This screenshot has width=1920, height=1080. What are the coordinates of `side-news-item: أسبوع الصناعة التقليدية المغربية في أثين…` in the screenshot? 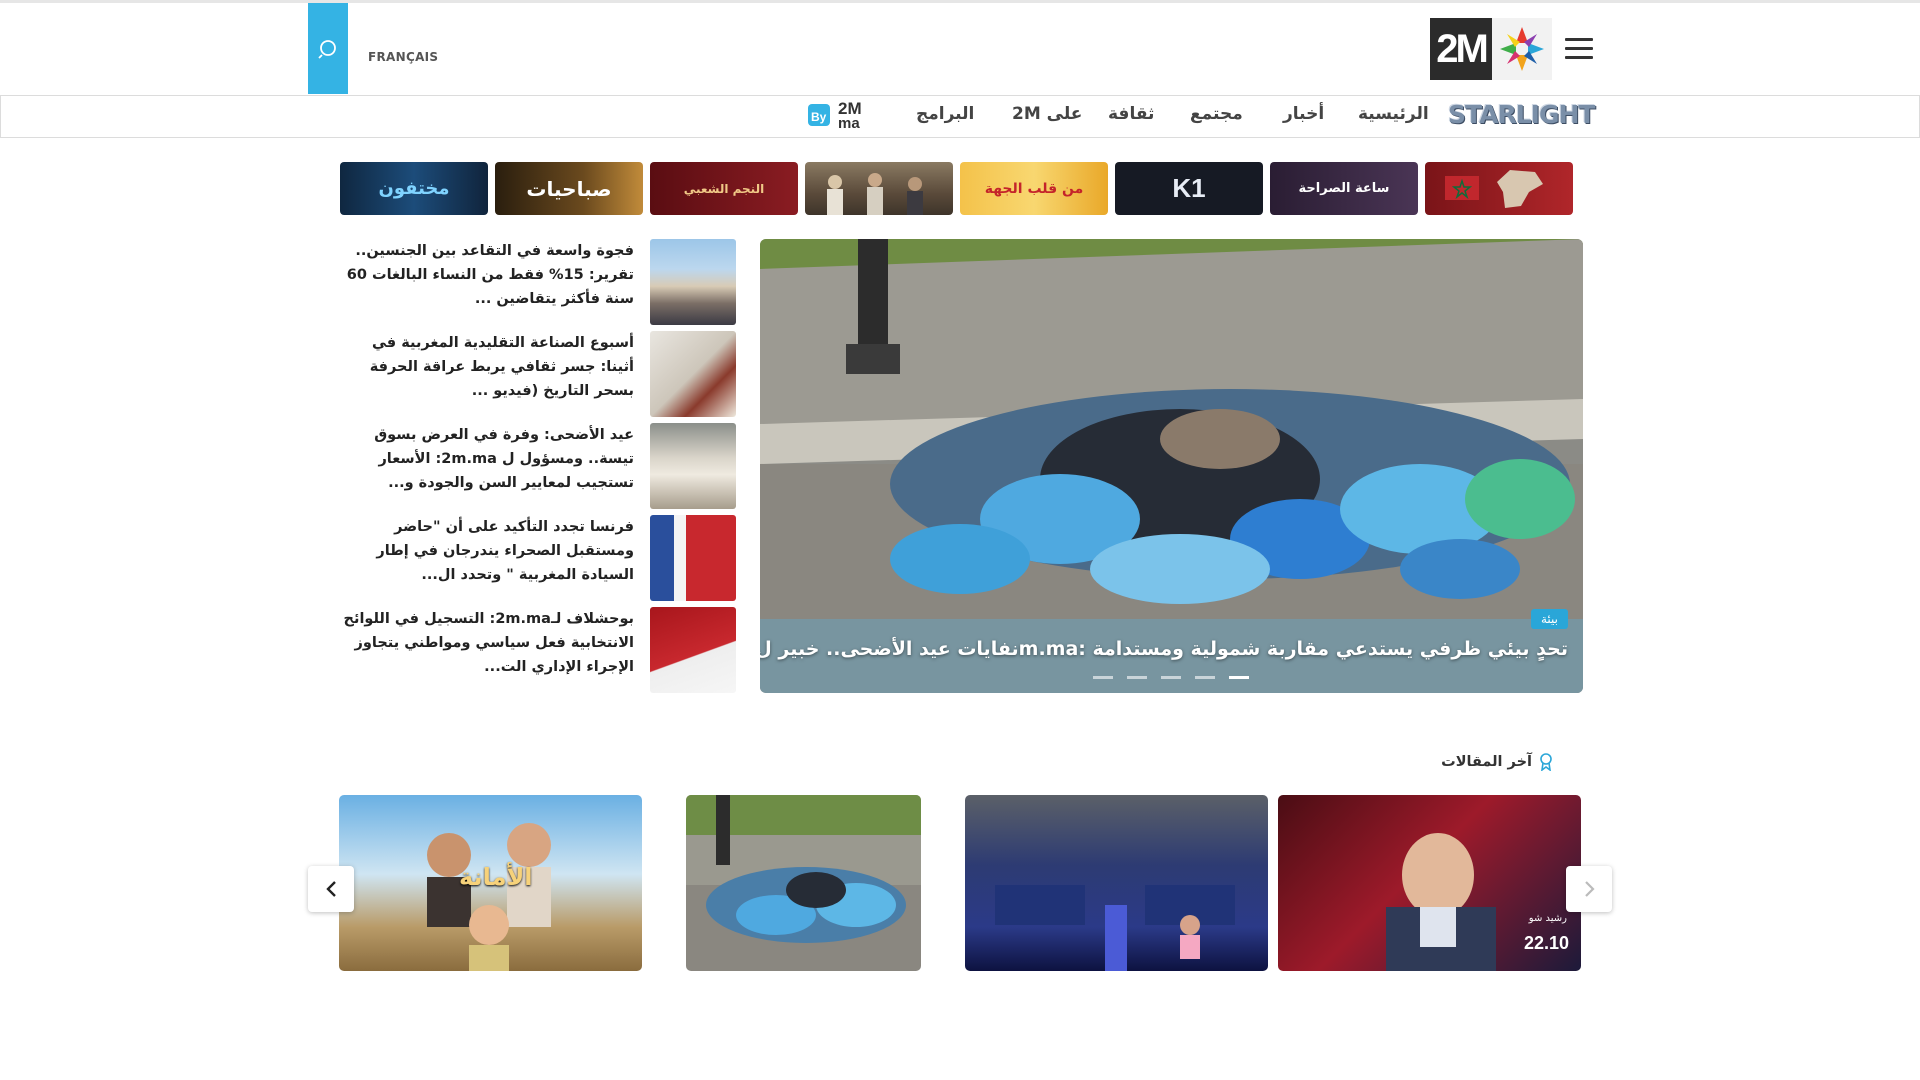 It's located at (538, 374).